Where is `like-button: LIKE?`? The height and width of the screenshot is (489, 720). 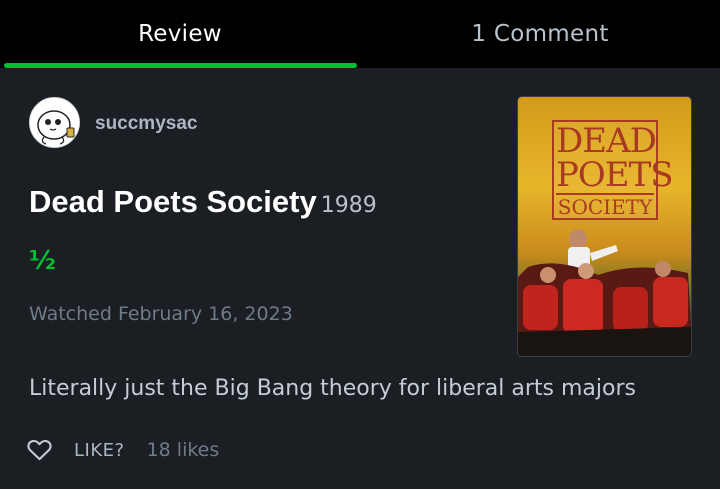 like-button: LIKE? is located at coordinates (99, 450).